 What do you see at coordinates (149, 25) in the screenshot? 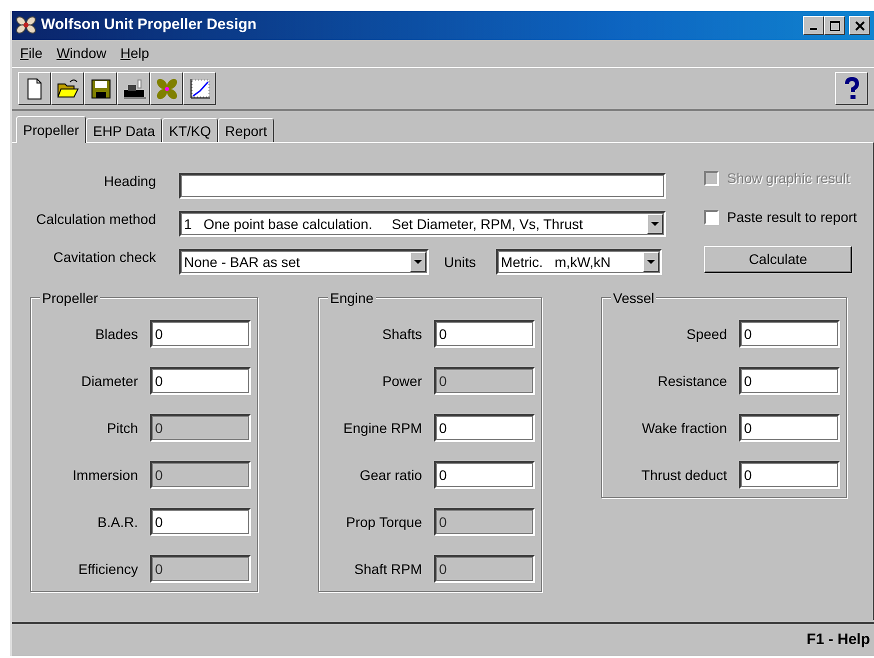
I see `window-title: Wolfson Unit Propeller Design` at bounding box center [149, 25].